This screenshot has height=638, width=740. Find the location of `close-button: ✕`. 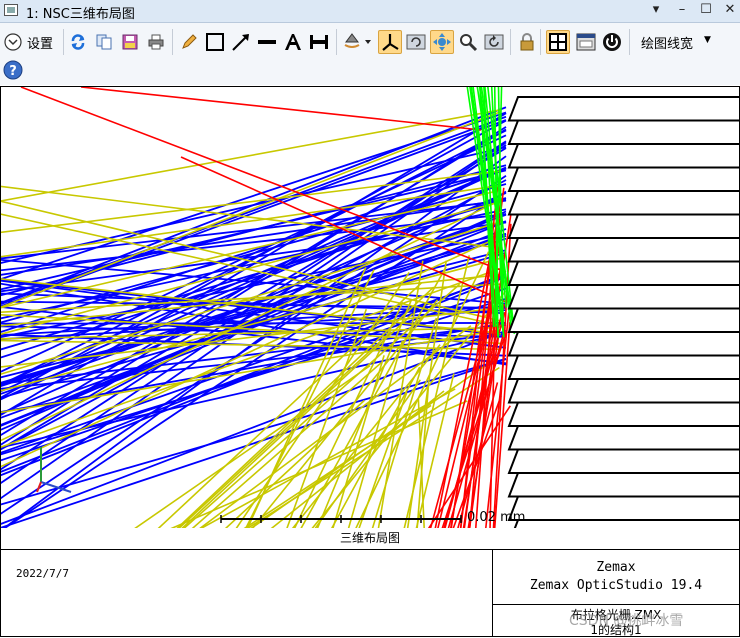

close-button: ✕ is located at coordinates (730, 9).